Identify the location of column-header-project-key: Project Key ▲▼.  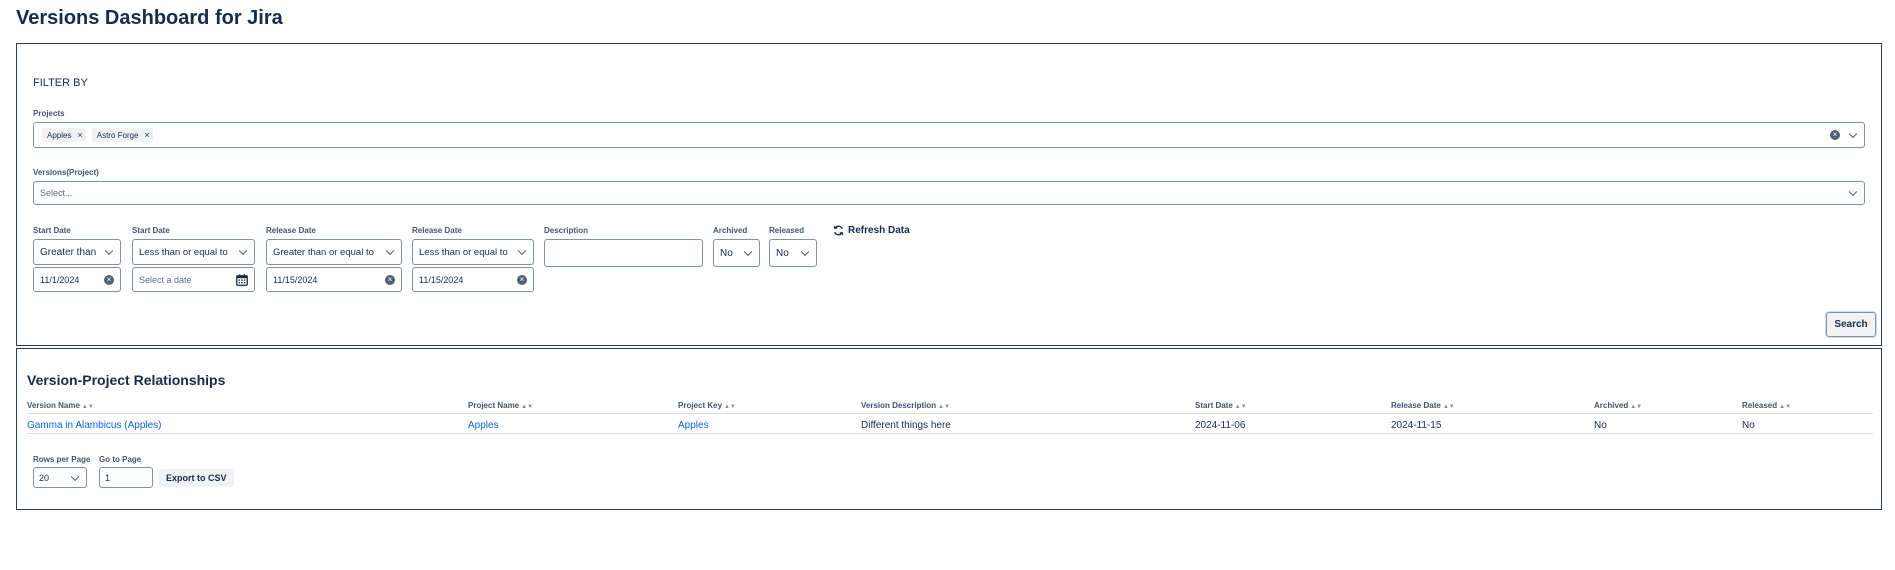
(707, 405).